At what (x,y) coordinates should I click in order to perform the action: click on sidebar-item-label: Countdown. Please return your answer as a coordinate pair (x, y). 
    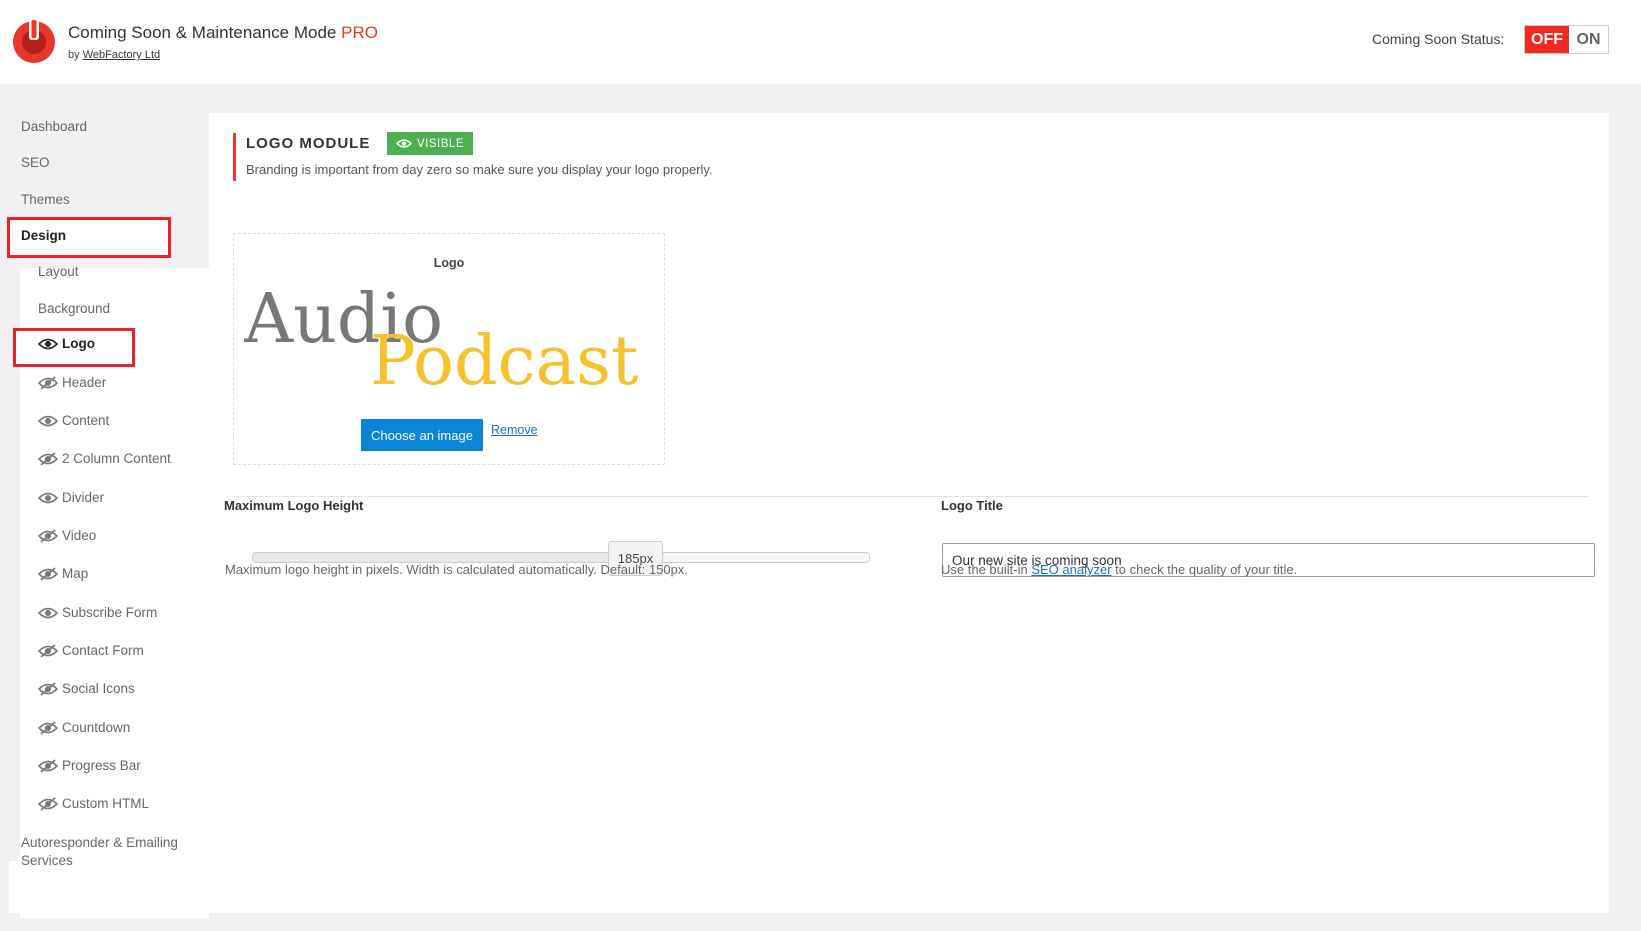
    Looking at the image, I should click on (96, 727).